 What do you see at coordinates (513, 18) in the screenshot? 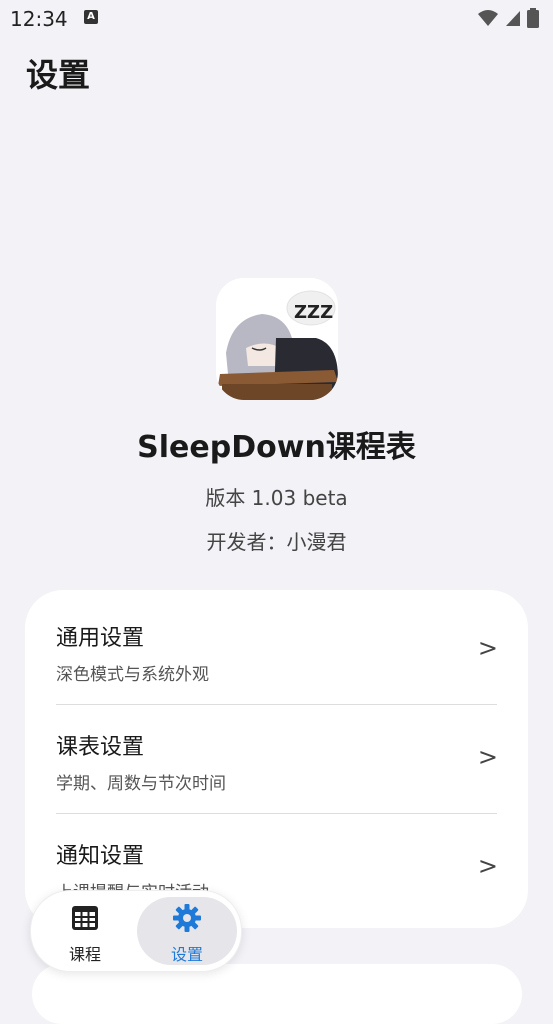
I see `signal-icon` at bounding box center [513, 18].